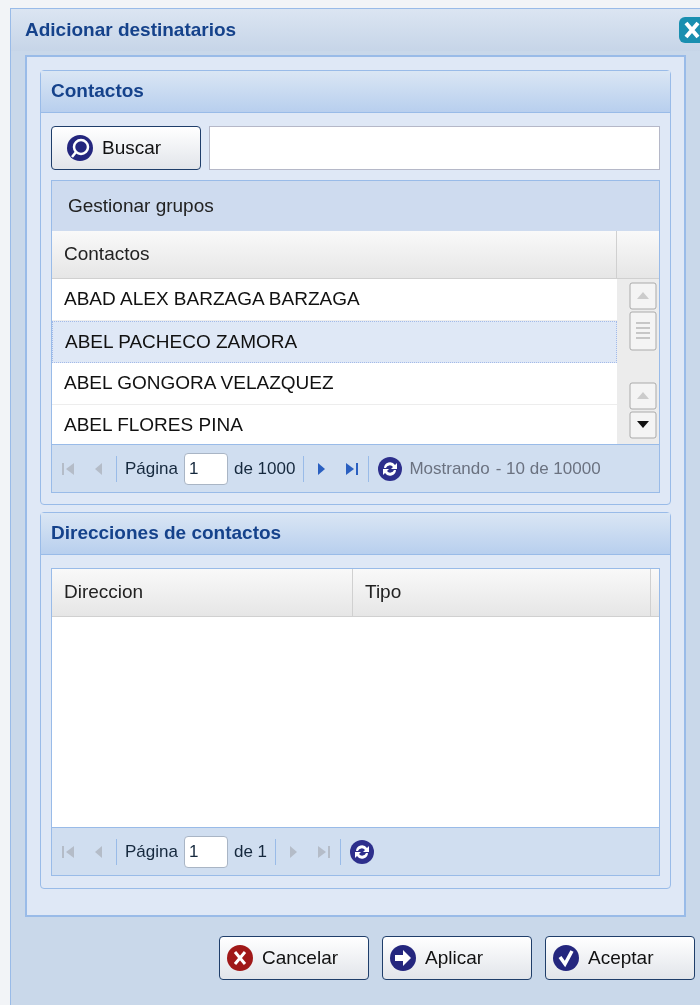 Image resolution: width=700 pixels, height=1005 pixels. Describe the element at coordinates (131, 29) in the screenshot. I see `window-title: Adicionar destinatarios` at that location.